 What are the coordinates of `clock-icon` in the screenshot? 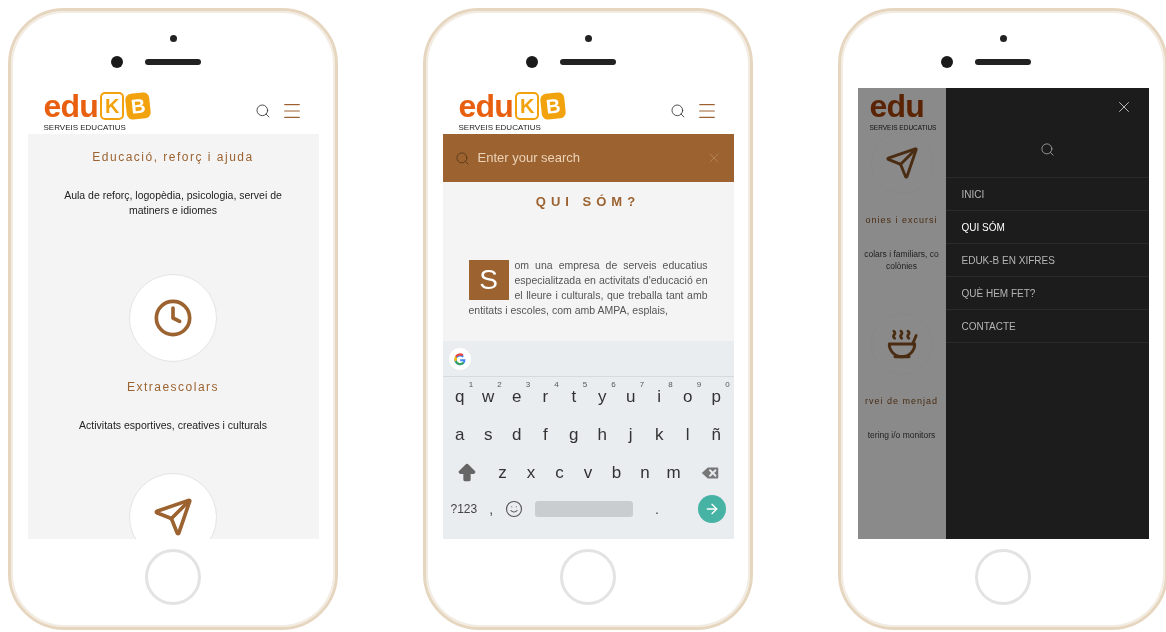 It's located at (173, 318).